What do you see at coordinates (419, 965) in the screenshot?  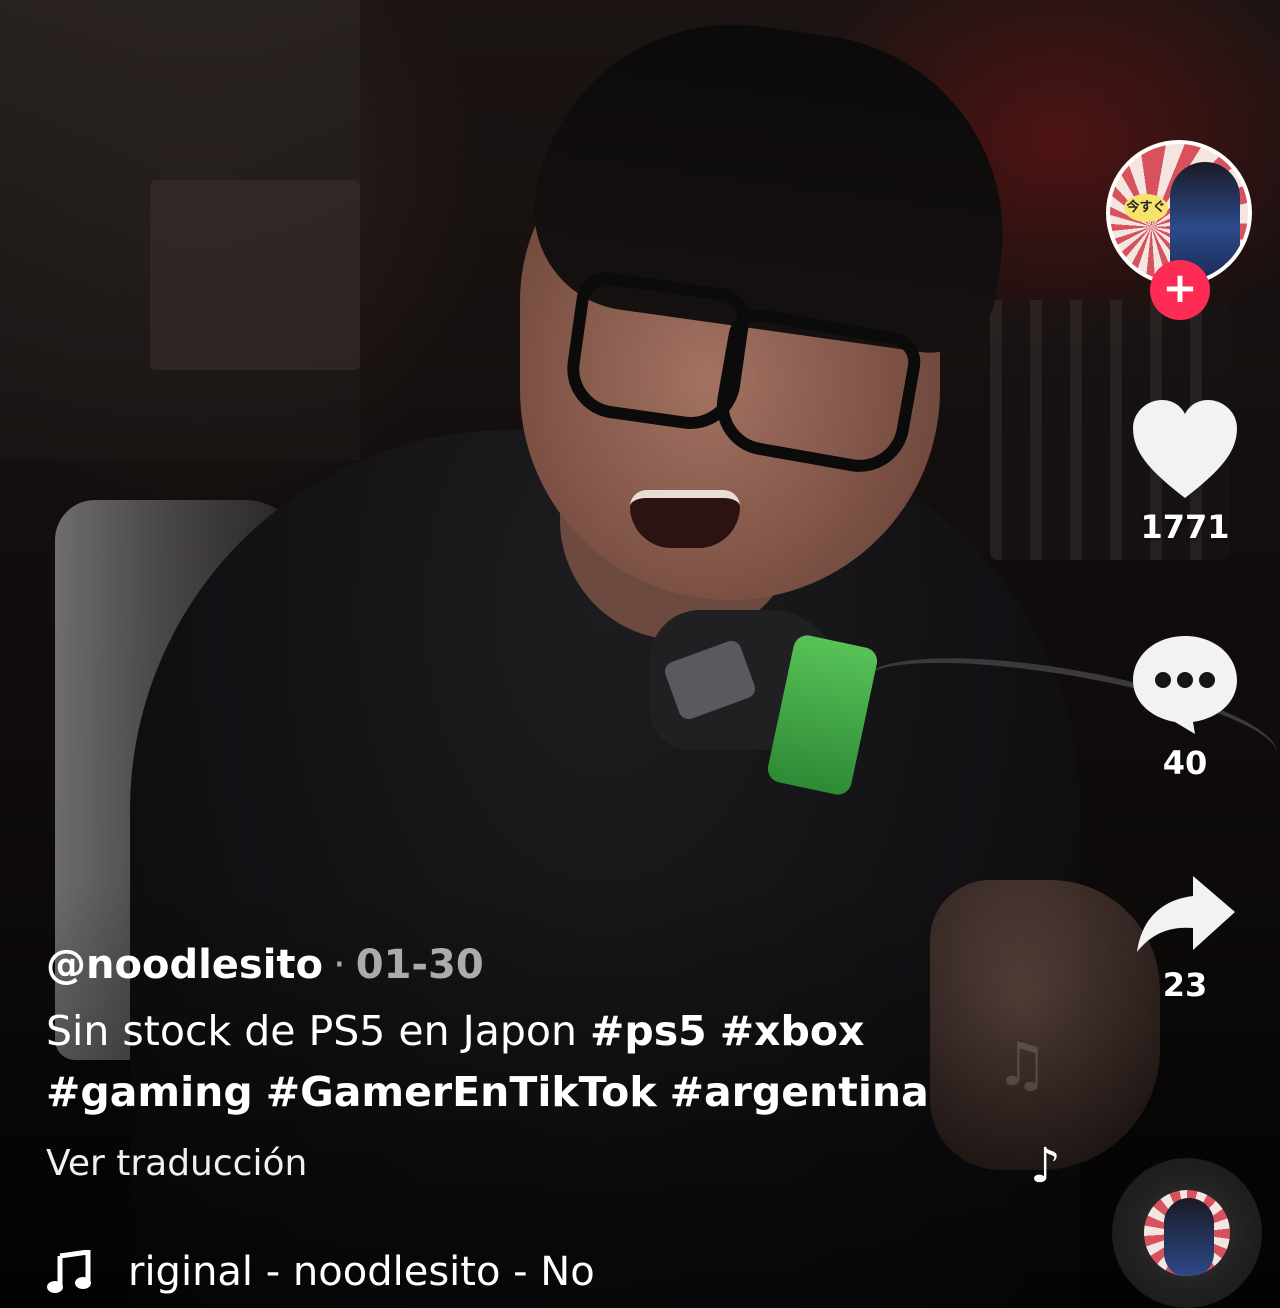 I see `post-date: 01-30` at bounding box center [419, 965].